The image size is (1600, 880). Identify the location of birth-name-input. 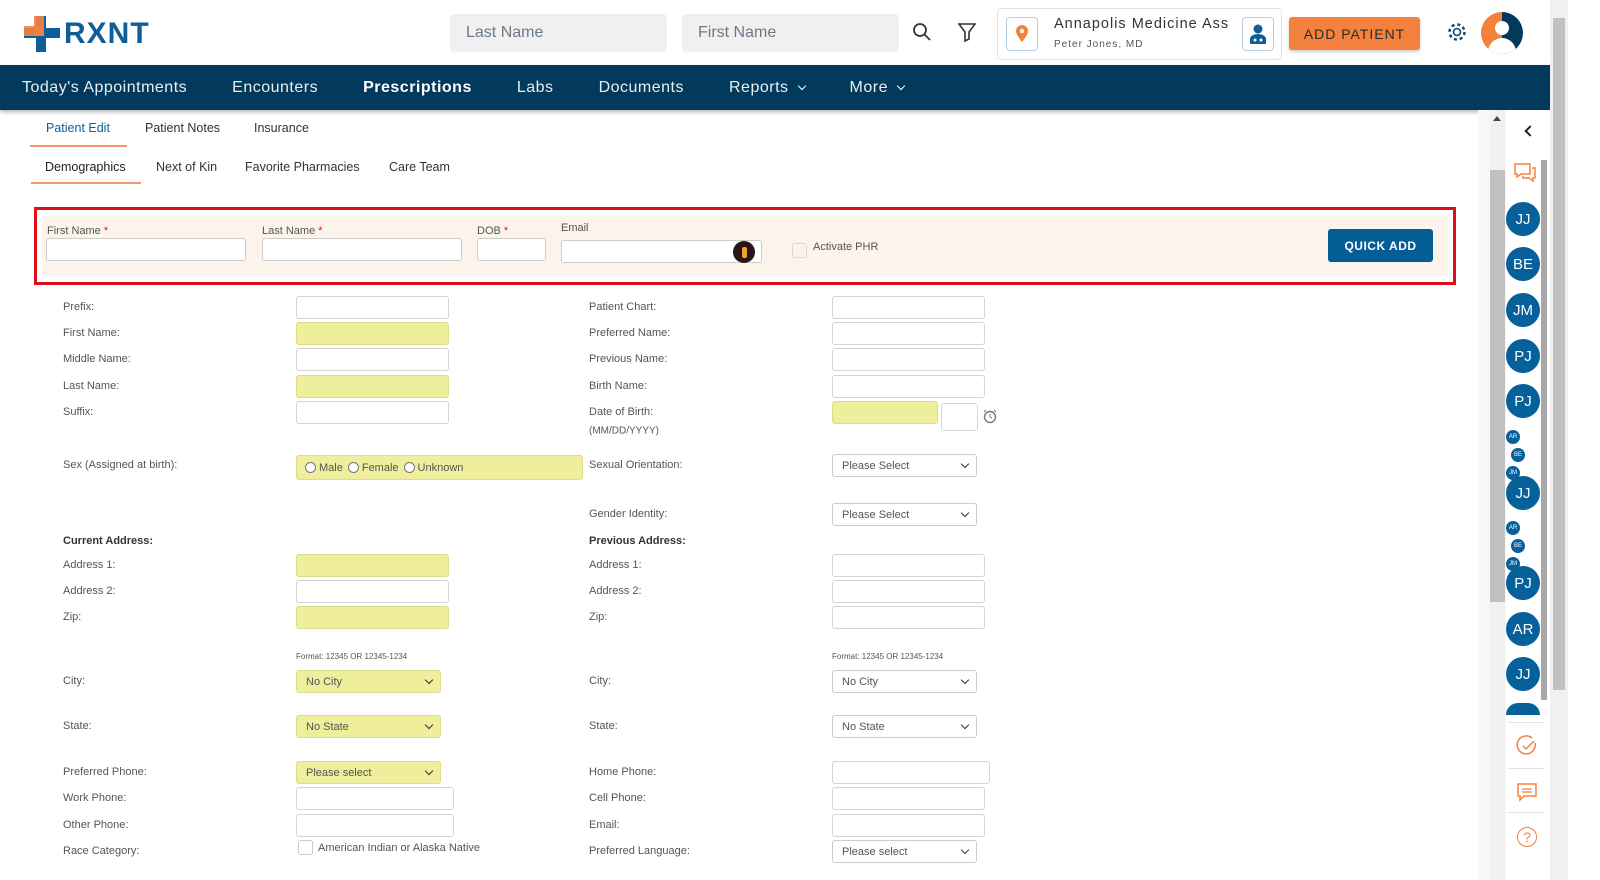
(908, 386).